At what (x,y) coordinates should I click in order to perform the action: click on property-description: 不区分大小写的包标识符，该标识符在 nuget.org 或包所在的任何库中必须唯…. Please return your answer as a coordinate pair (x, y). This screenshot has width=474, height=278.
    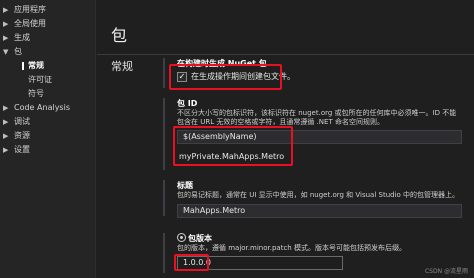
    Looking at the image, I should click on (317, 113).